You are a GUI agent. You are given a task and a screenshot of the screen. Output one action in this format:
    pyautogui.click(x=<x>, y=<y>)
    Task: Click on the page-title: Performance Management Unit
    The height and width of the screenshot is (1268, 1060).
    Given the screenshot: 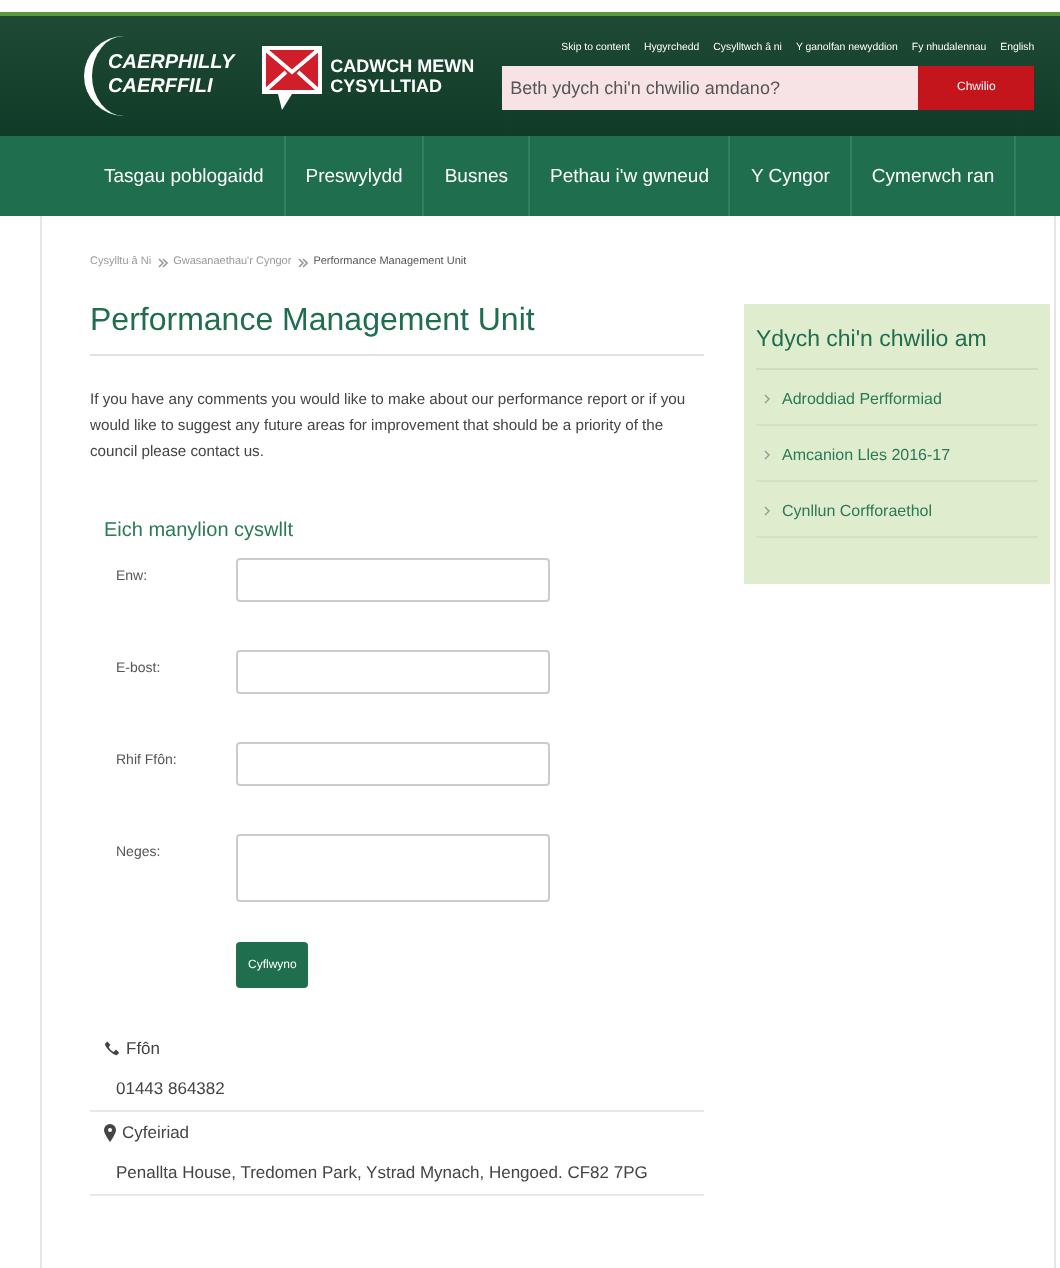 What is the action you would take?
    pyautogui.click(x=397, y=330)
    